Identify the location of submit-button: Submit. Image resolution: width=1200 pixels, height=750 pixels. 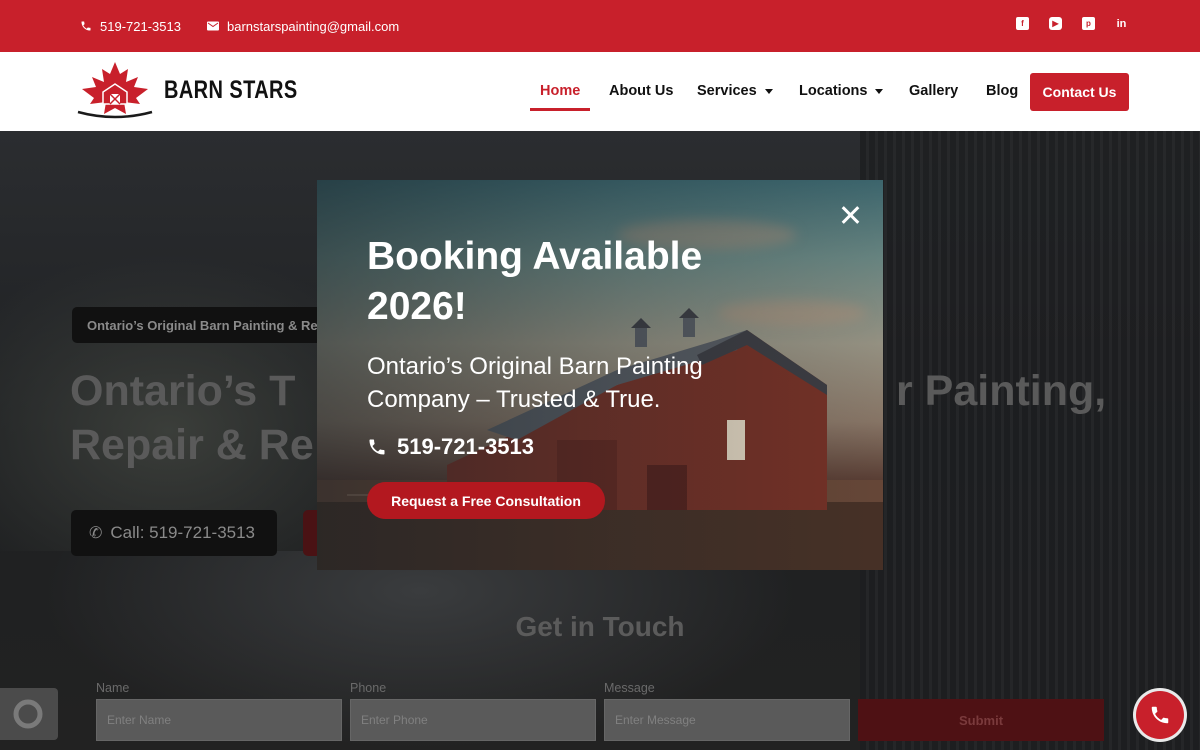
(981, 720).